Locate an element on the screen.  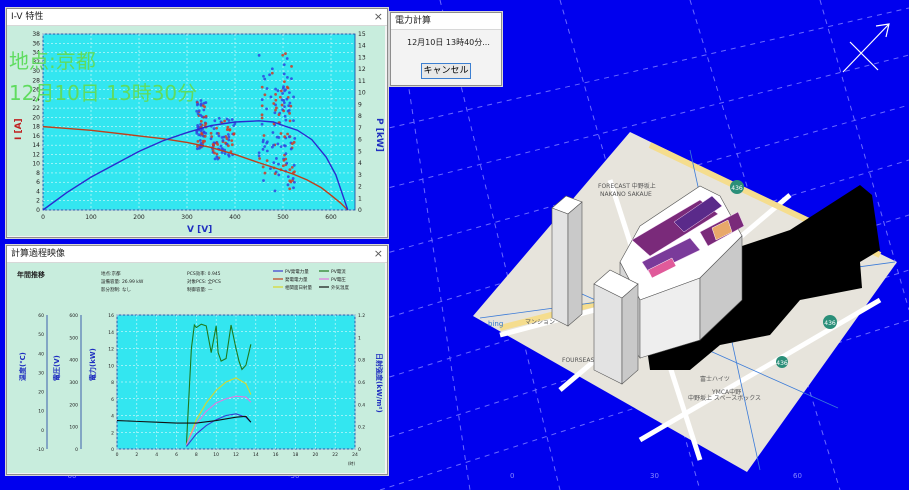
iv-y-left-tick: 4 is located at coordinates (38, 191).